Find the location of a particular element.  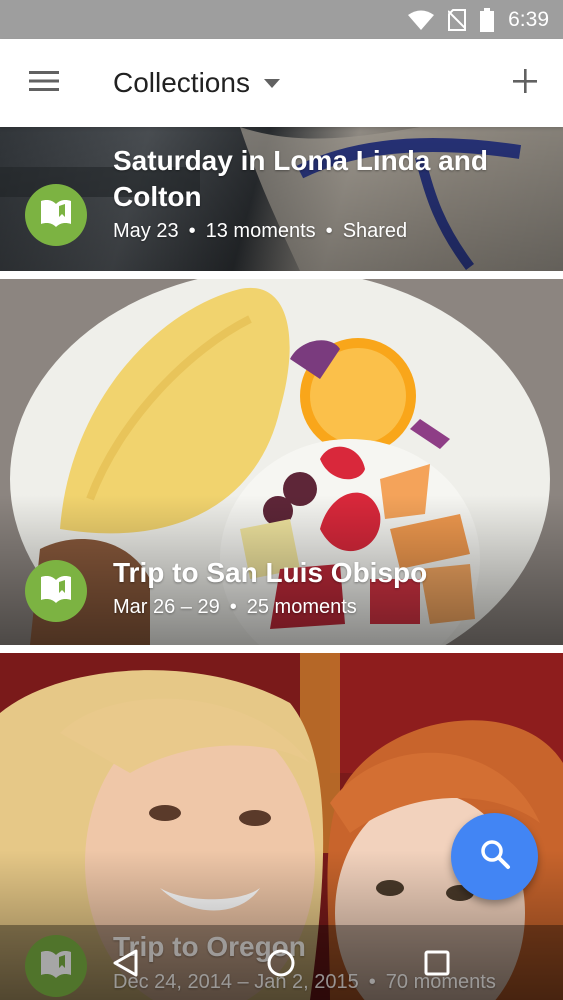

status-bar: 6:39 is located at coordinates (281, 19).